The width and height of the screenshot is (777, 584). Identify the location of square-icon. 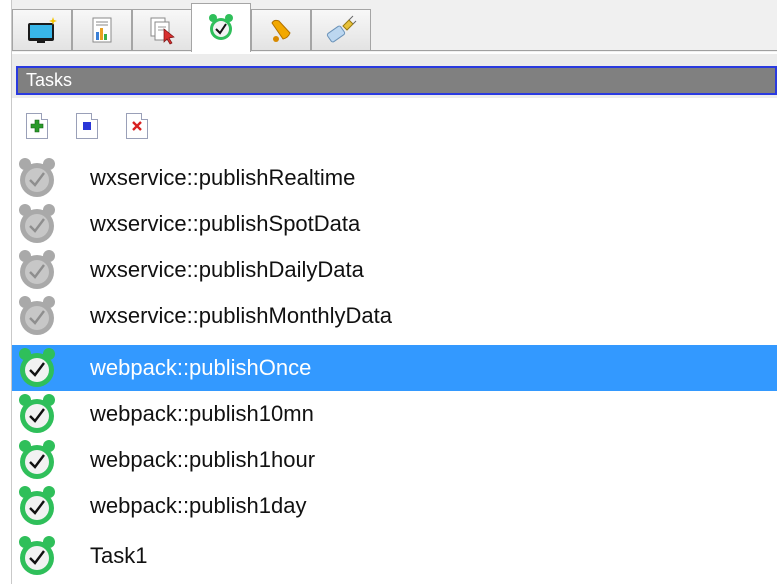
(87, 126).